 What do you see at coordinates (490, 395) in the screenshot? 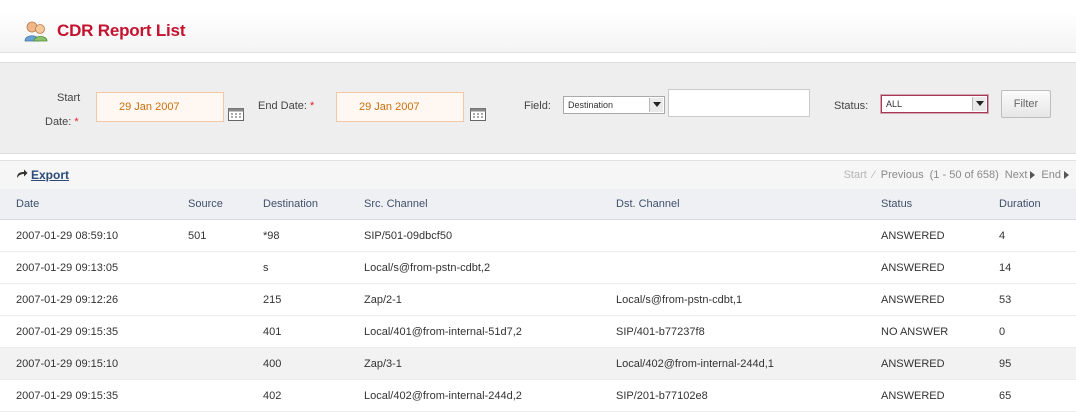
I see `cell-src-channel: Local/402@from-internal-244d,2` at bounding box center [490, 395].